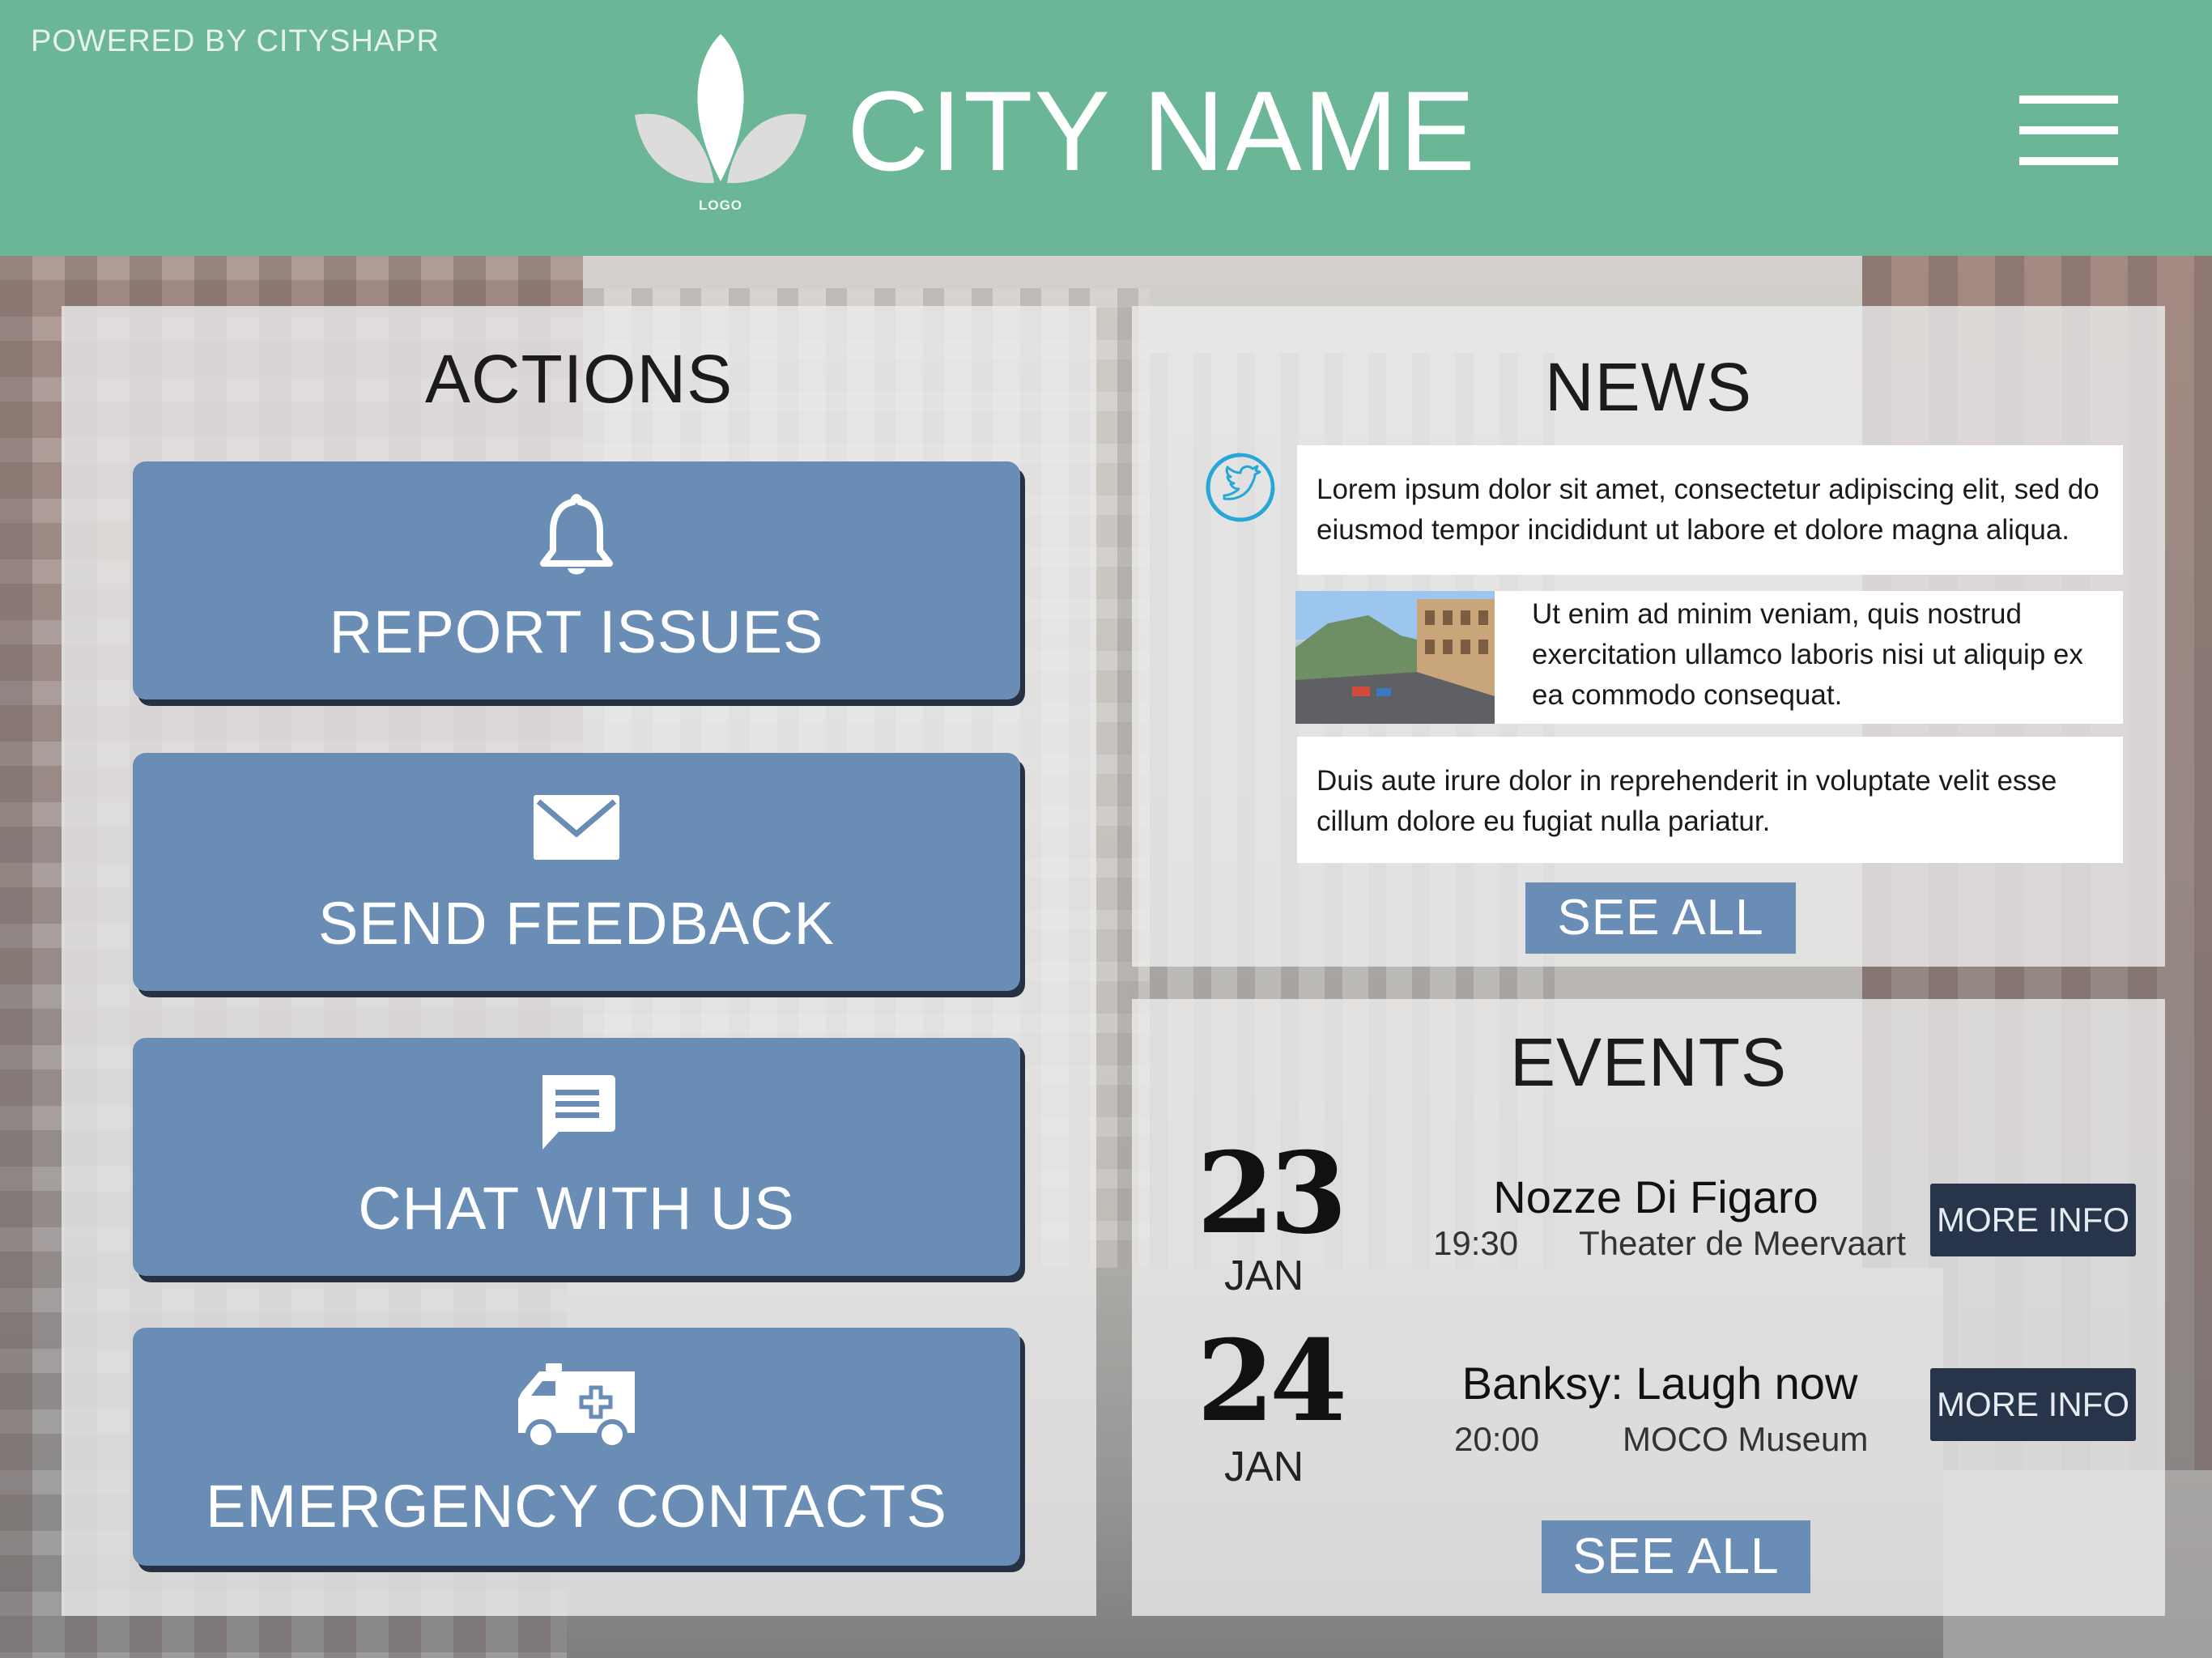  I want to click on emergency-contacts-label: EMERGENCY CONTACTS, so click(577, 1506).